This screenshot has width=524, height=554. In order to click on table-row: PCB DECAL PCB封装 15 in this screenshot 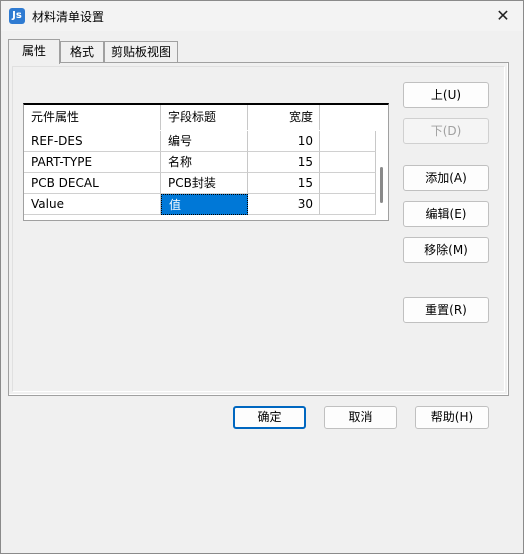, I will do `click(200, 183)`.